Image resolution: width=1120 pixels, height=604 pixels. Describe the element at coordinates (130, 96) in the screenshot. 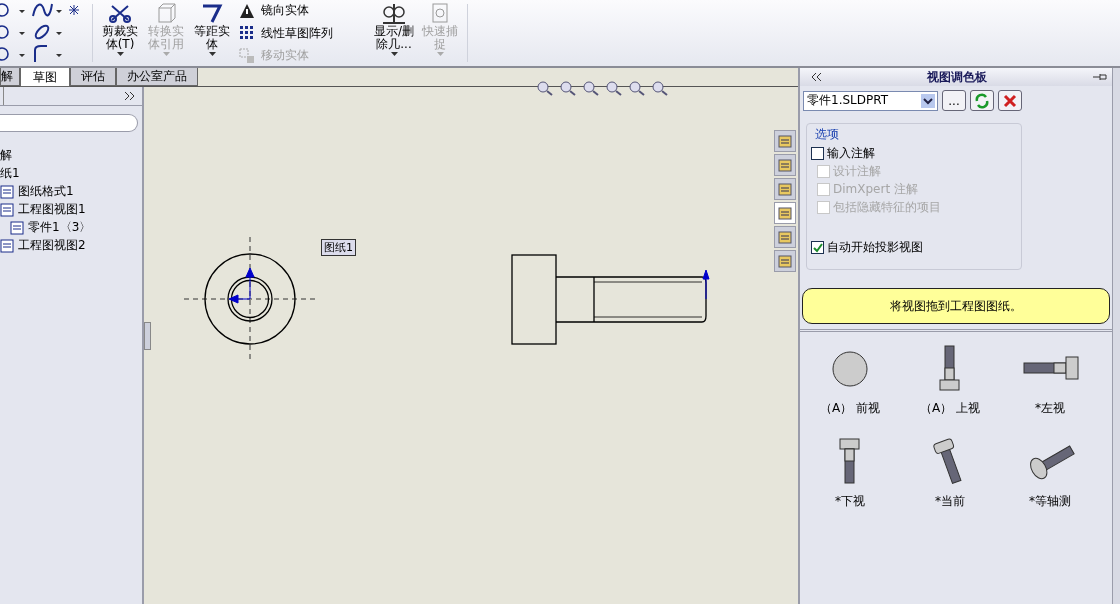

I see `expand-icon` at that location.